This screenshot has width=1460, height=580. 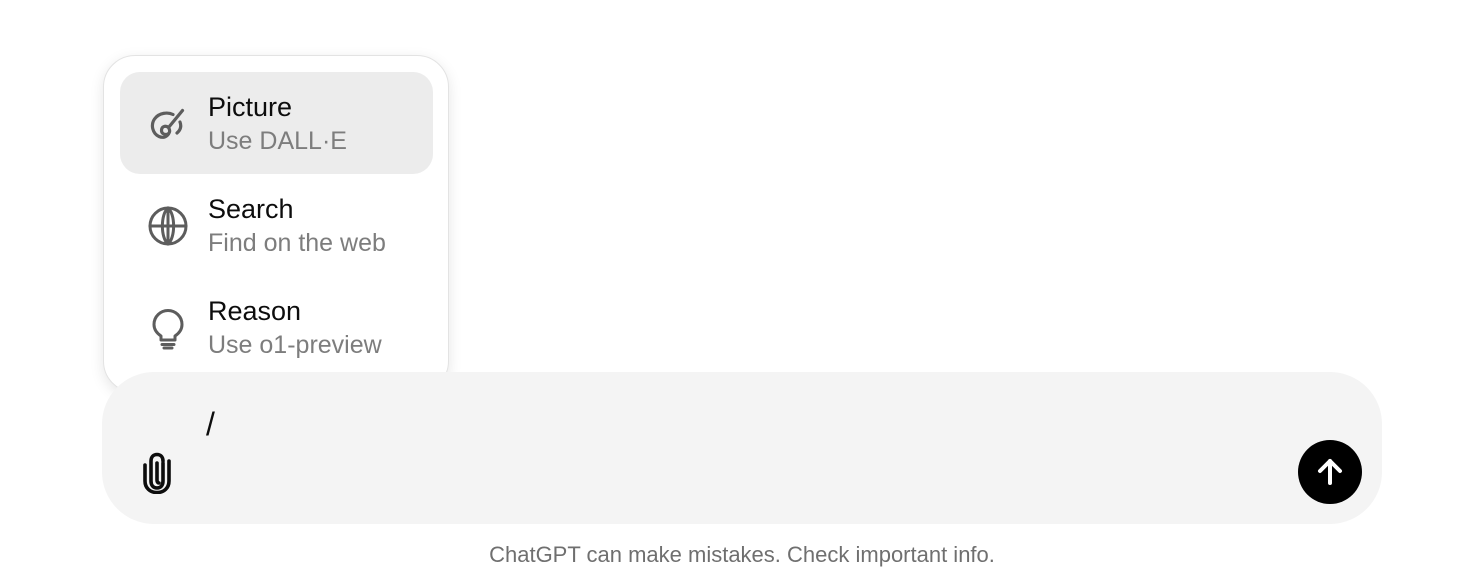 What do you see at coordinates (276, 123) in the screenshot?
I see `menu-item-picture: Picture Use DALL·E` at bounding box center [276, 123].